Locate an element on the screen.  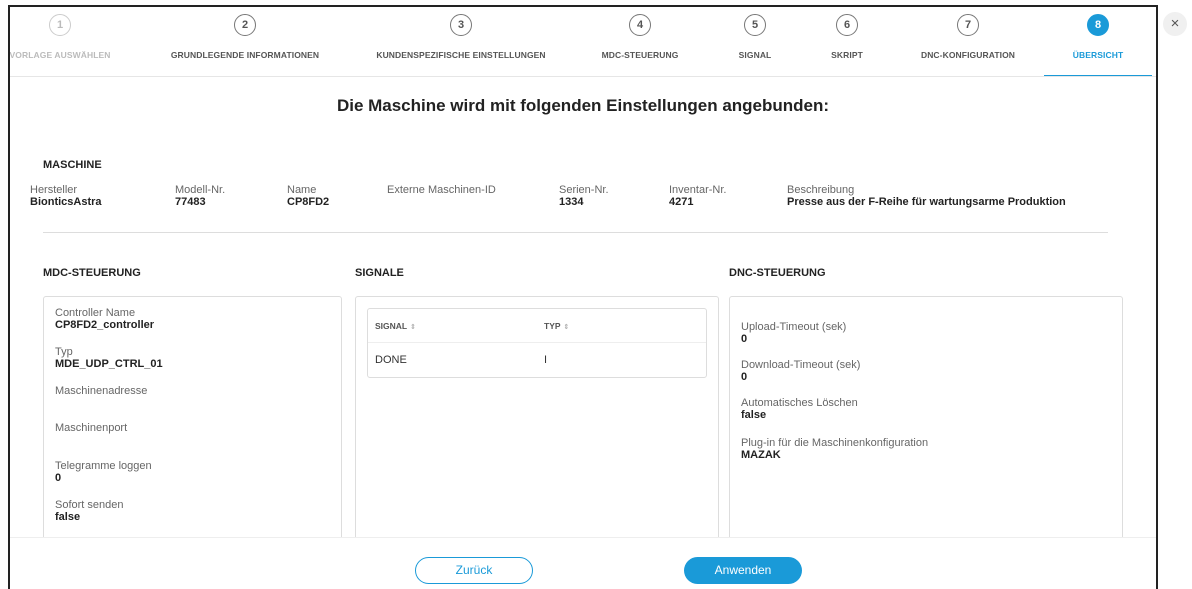
step-label: DNC-KONFIGURATION is located at coordinates (968, 55).